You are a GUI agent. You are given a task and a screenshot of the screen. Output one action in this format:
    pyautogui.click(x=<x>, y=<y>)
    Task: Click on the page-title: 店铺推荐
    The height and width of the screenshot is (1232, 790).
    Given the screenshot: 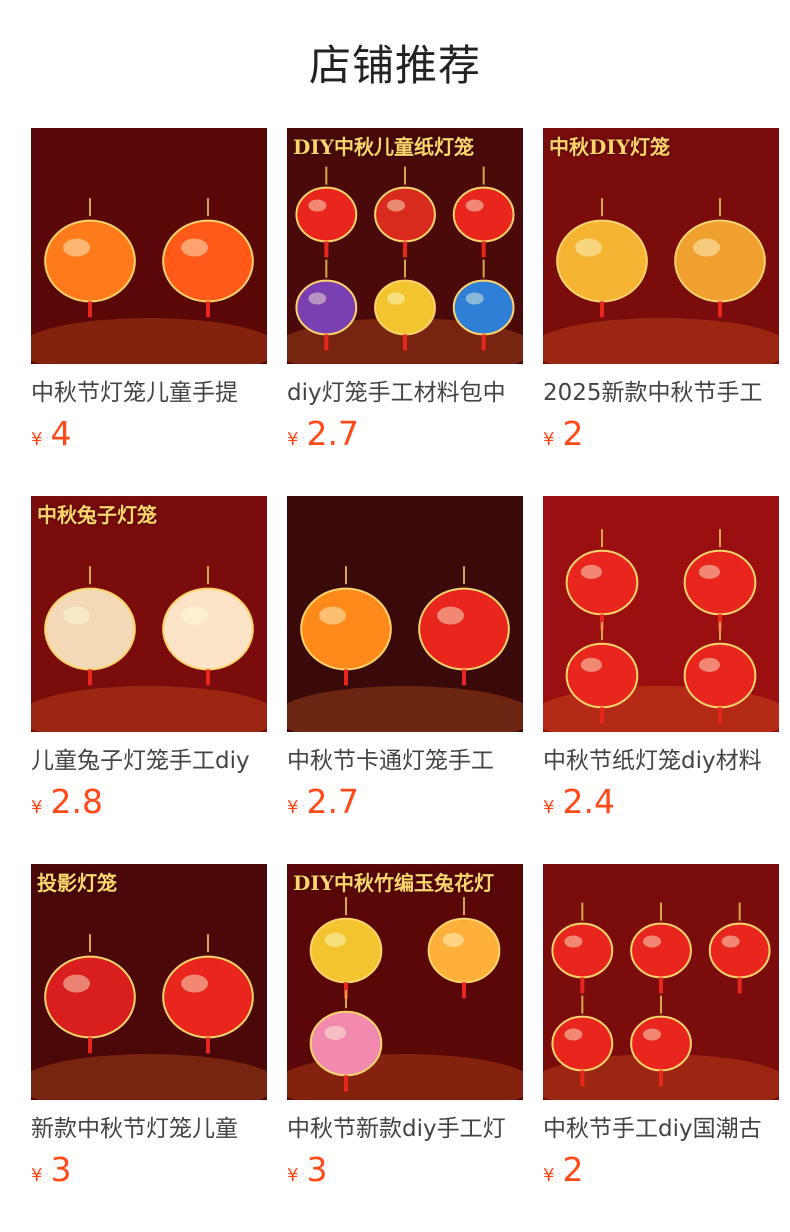 What is the action you would take?
    pyautogui.click(x=394, y=65)
    